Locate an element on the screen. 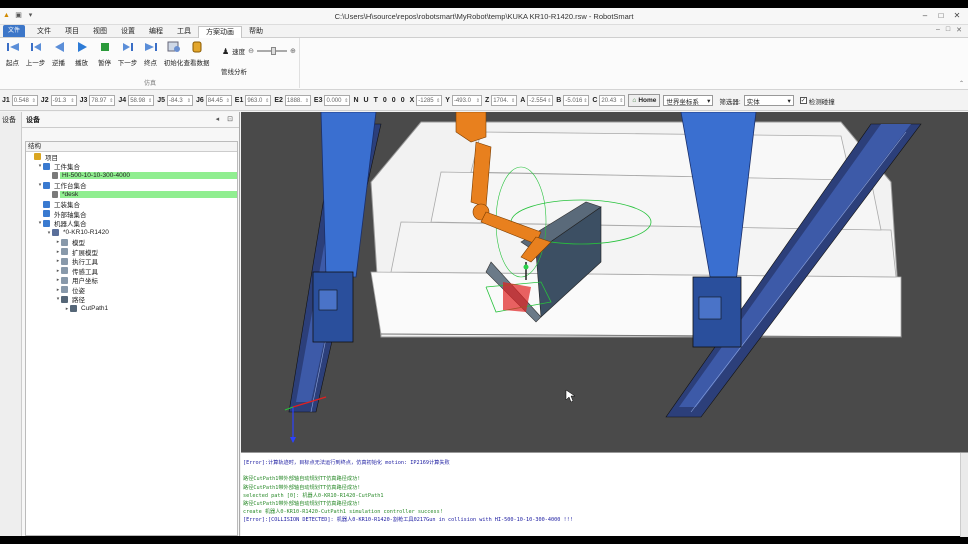 Image resolution: width=968 pixels, height=544 pixels. tree-node-label: 执行工具 is located at coordinates (85, 263).